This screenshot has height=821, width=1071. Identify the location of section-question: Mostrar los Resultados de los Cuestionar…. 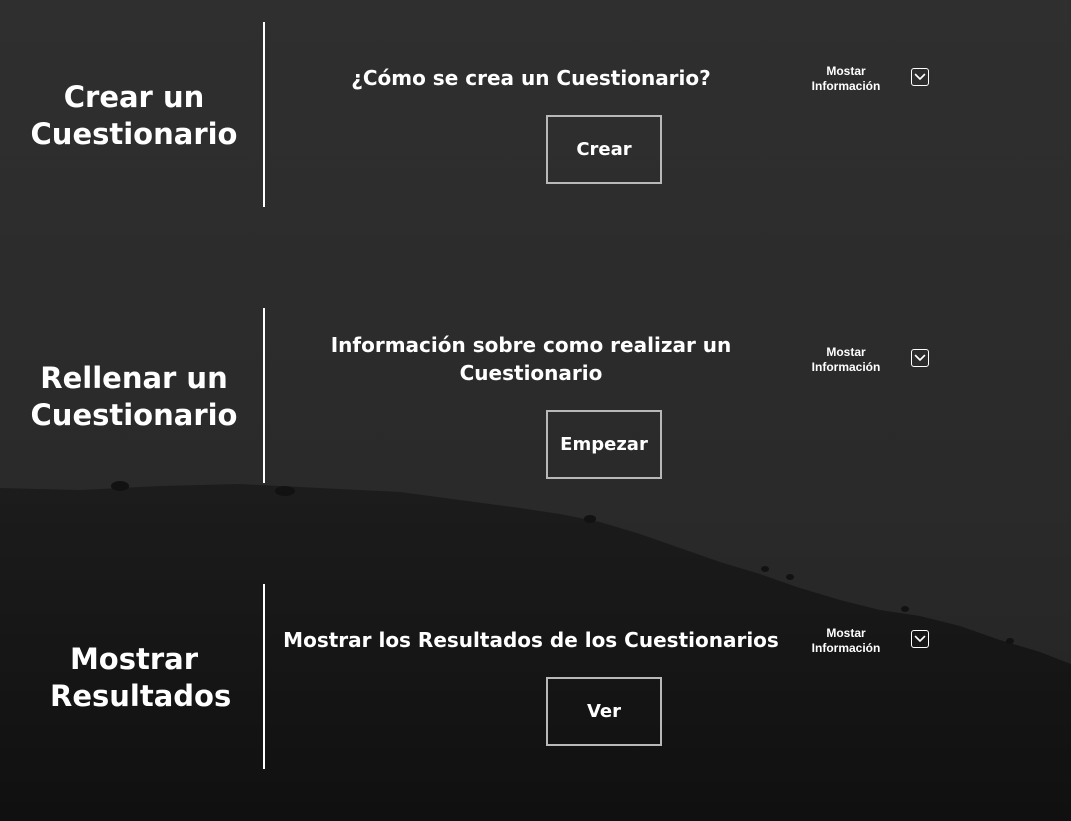
(531, 640).